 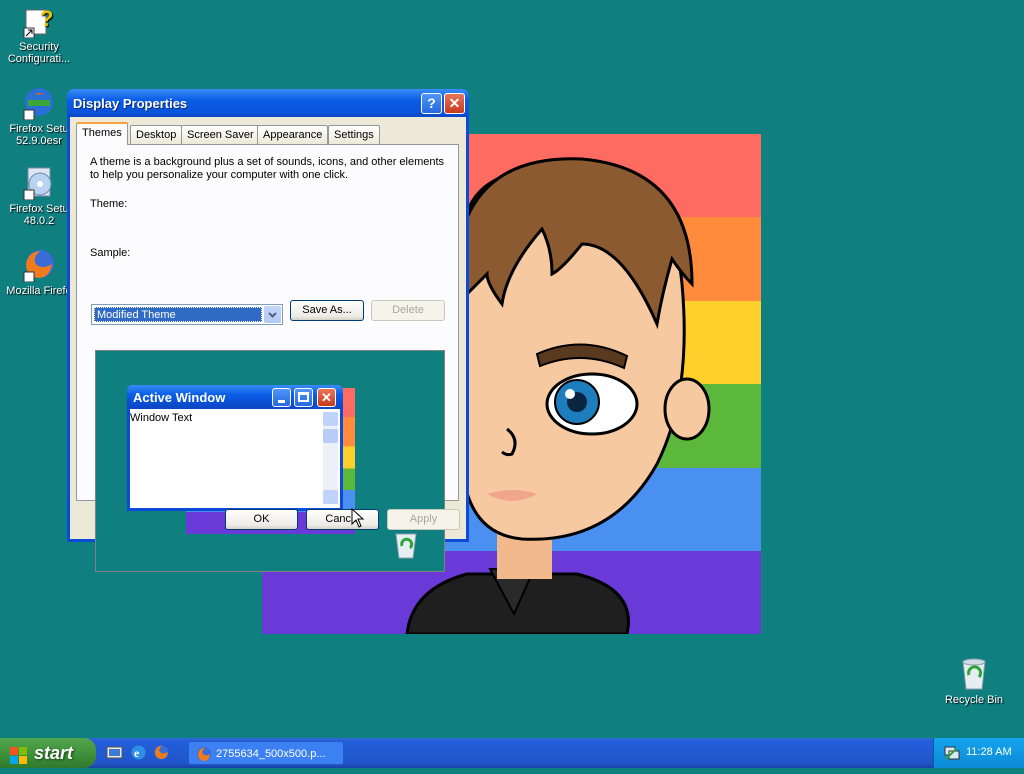 I want to click on sample-window-body: Window Text, so click(x=235, y=458).